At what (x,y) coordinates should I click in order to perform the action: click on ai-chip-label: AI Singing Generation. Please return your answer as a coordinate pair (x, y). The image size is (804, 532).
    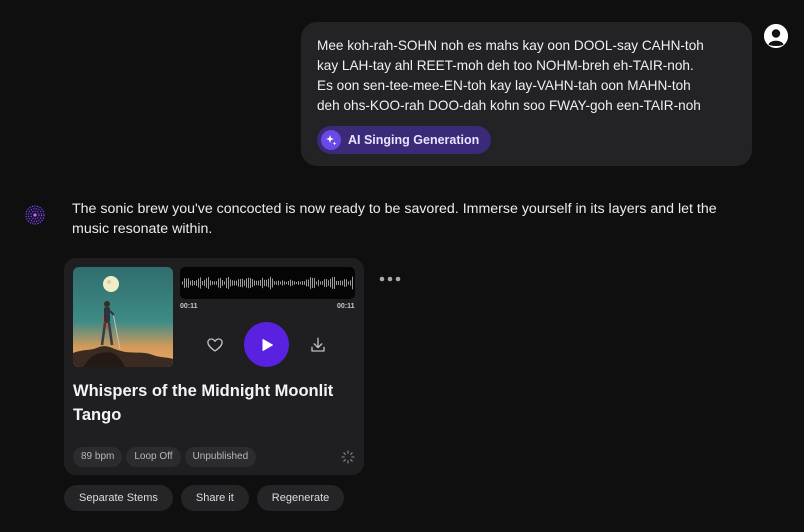
    Looking at the image, I should click on (414, 140).